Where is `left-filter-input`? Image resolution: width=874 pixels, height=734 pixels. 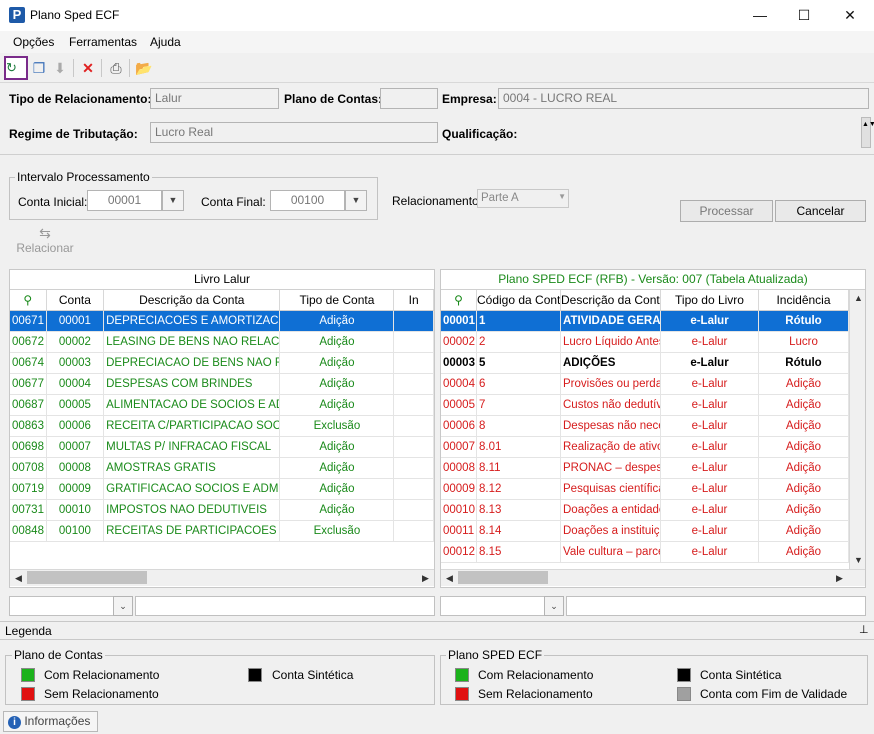 left-filter-input is located at coordinates (285, 606).